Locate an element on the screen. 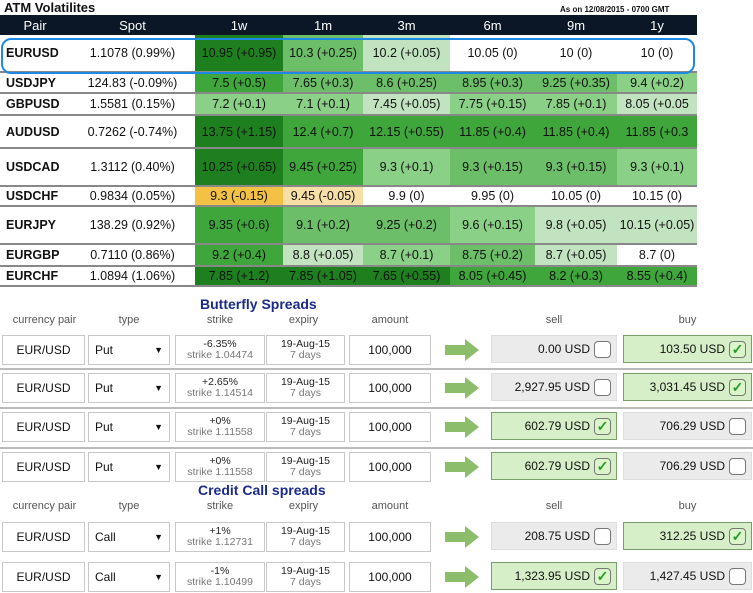 The width and height of the screenshot is (753, 593). buy-price-button: 103.50 USD ✓ is located at coordinates (687, 349).